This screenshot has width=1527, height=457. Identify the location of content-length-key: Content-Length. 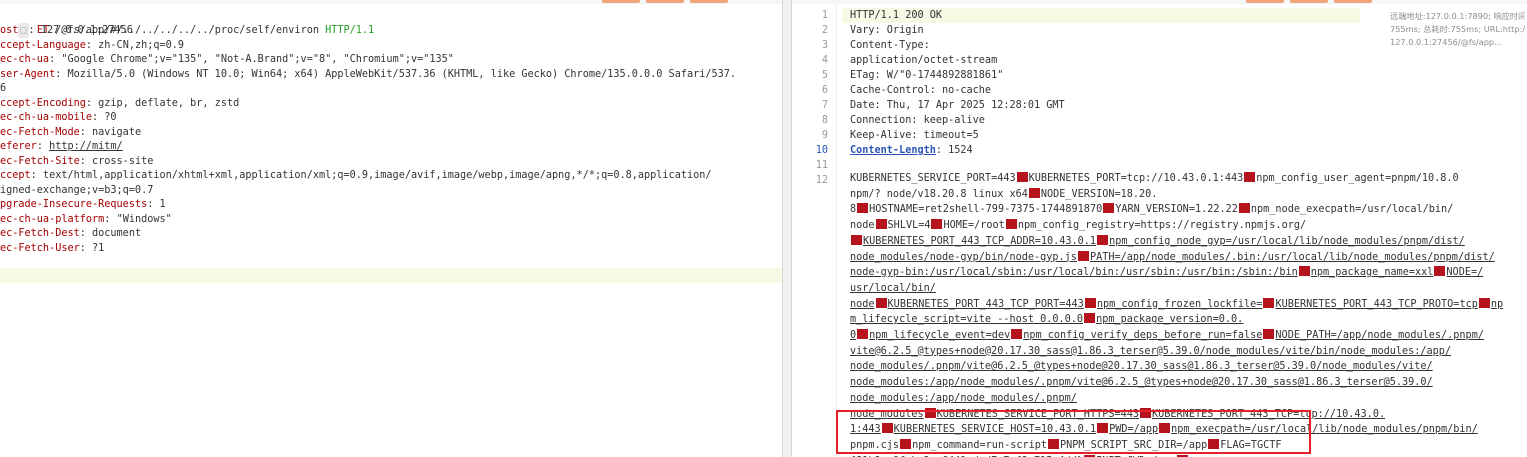
(893, 150).